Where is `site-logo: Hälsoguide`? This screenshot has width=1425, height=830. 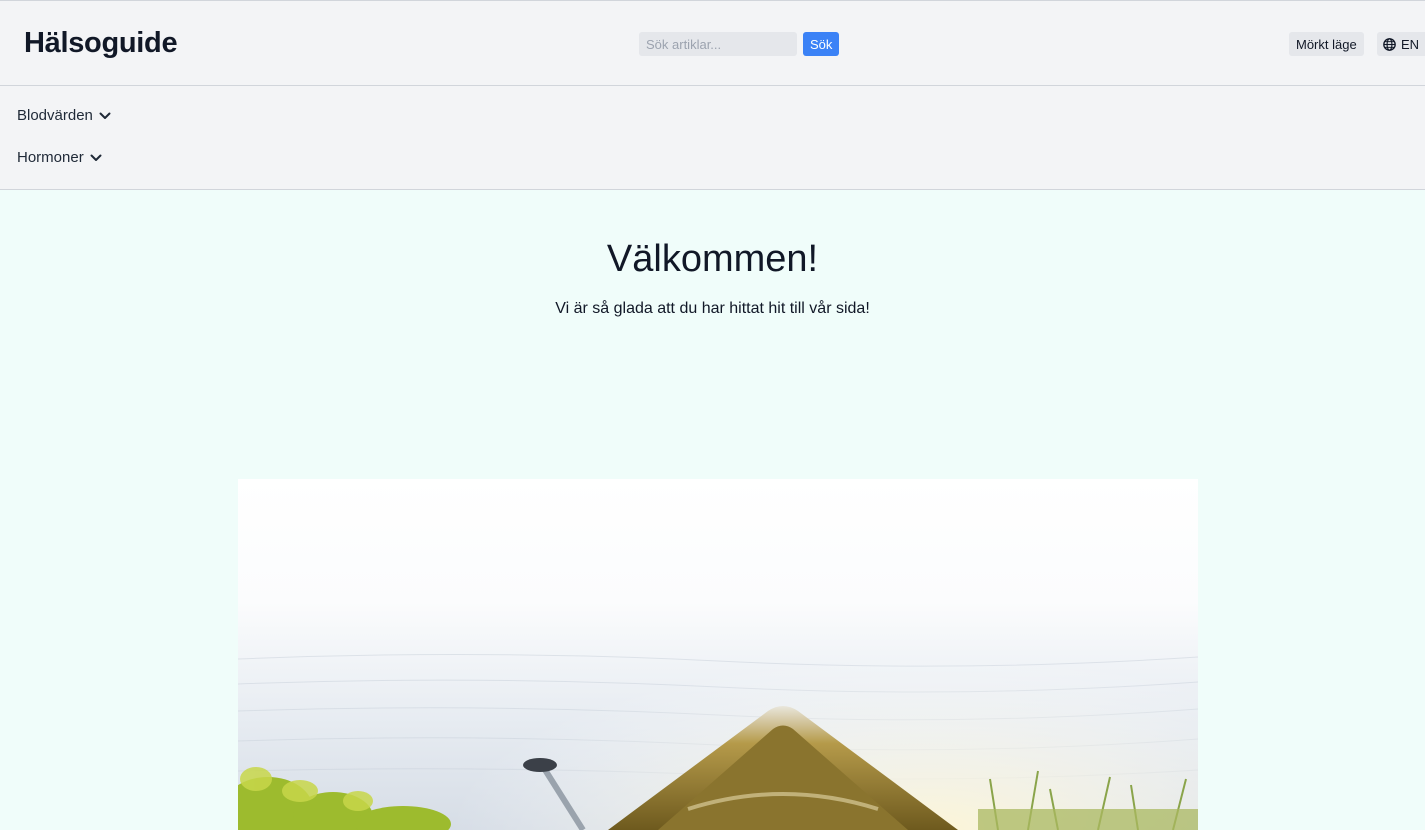 site-logo: Hälsoguide is located at coordinates (101, 43).